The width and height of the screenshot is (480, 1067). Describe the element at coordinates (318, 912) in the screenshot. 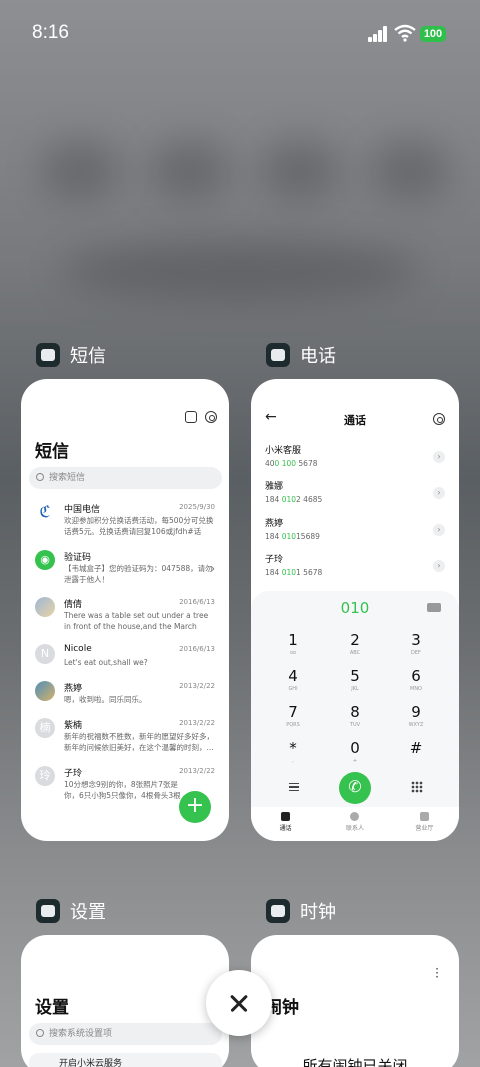

I see `app-name-clock: 时钟` at that location.